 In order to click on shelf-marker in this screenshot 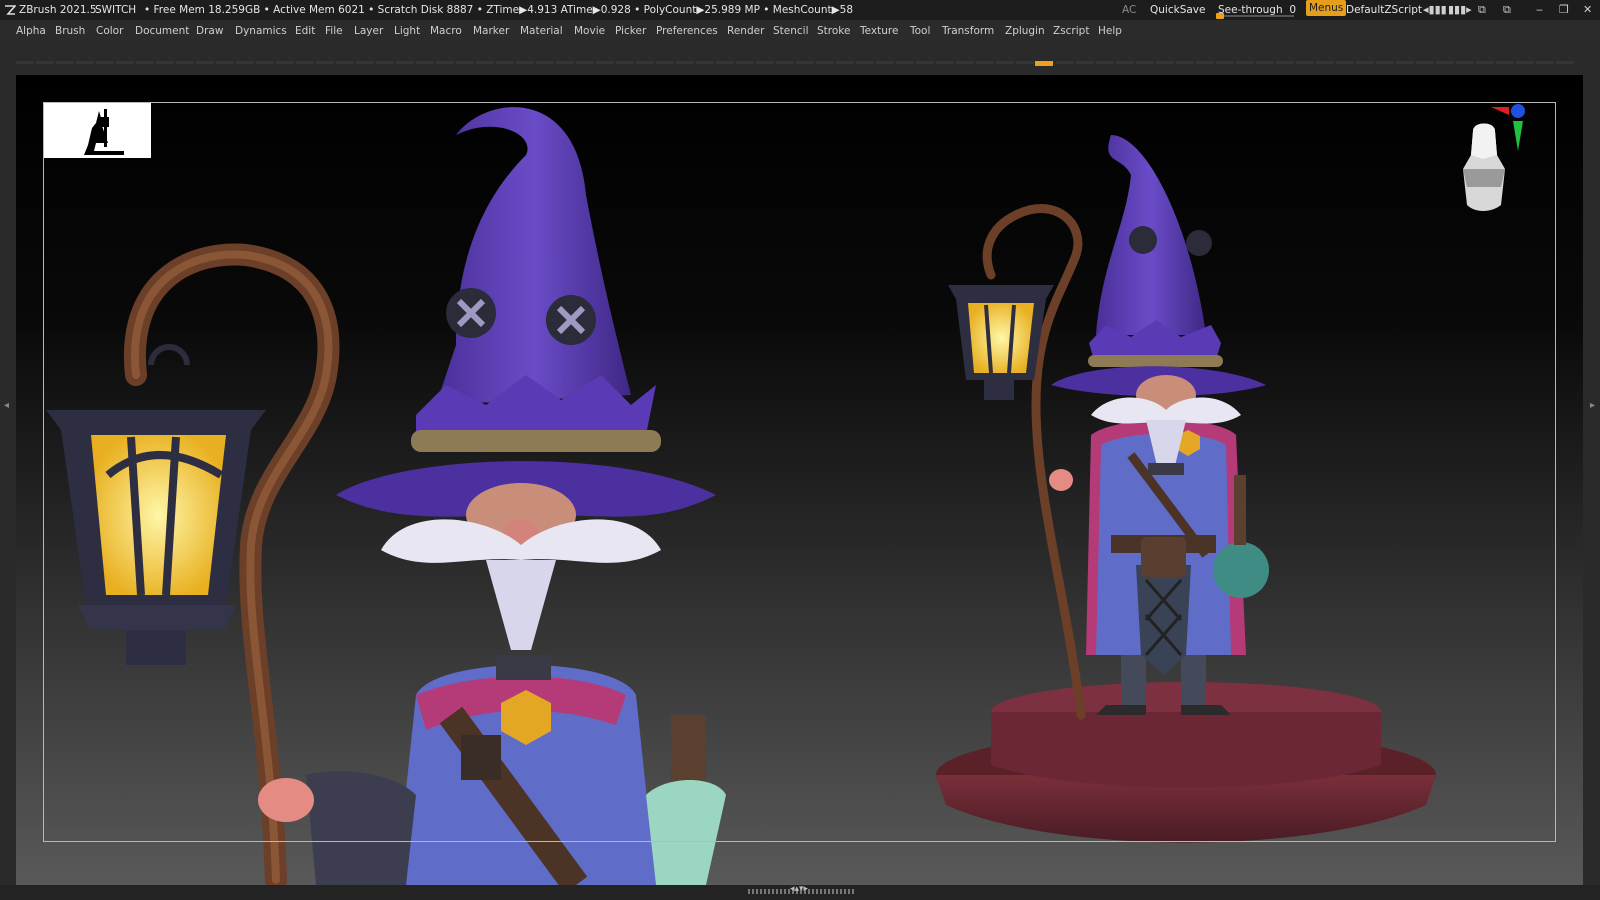, I will do `click(1044, 63)`.